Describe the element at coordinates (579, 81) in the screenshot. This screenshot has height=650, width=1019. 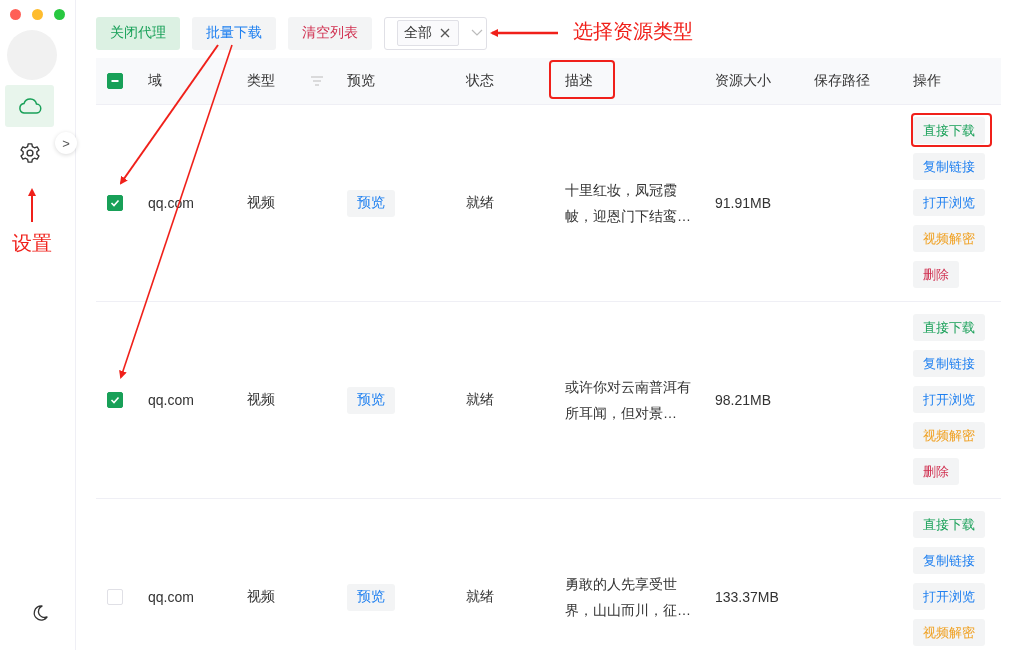
I see `column-header: 描述` at that location.